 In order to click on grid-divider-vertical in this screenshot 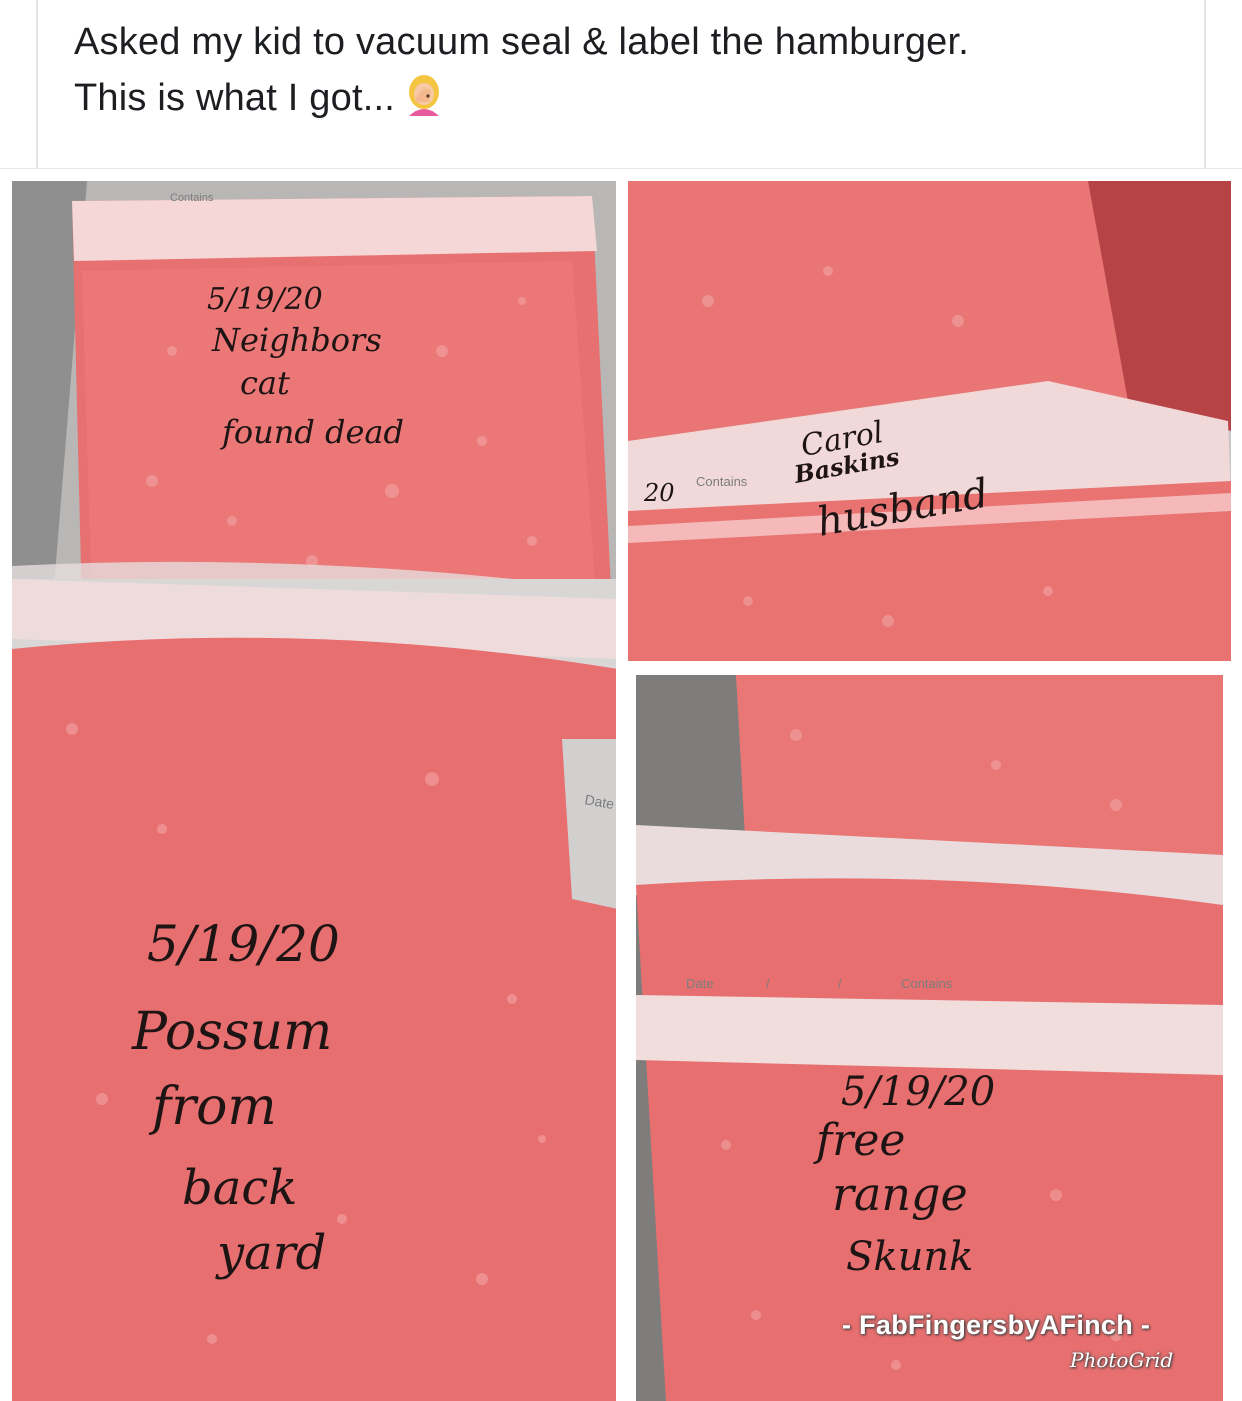, I will do `click(622, 791)`.